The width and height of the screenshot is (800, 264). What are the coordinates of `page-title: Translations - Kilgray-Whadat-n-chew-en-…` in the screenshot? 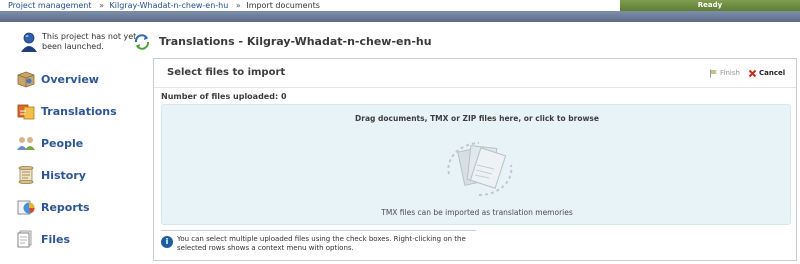 It's located at (295, 41).